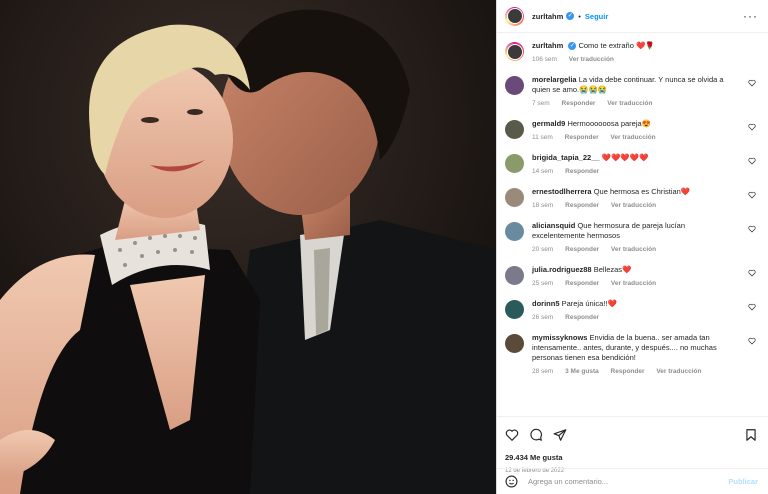 This screenshot has height=494, width=768. What do you see at coordinates (542, 317) in the screenshot?
I see `comment-time: 26 sem` at bounding box center [542, 317].